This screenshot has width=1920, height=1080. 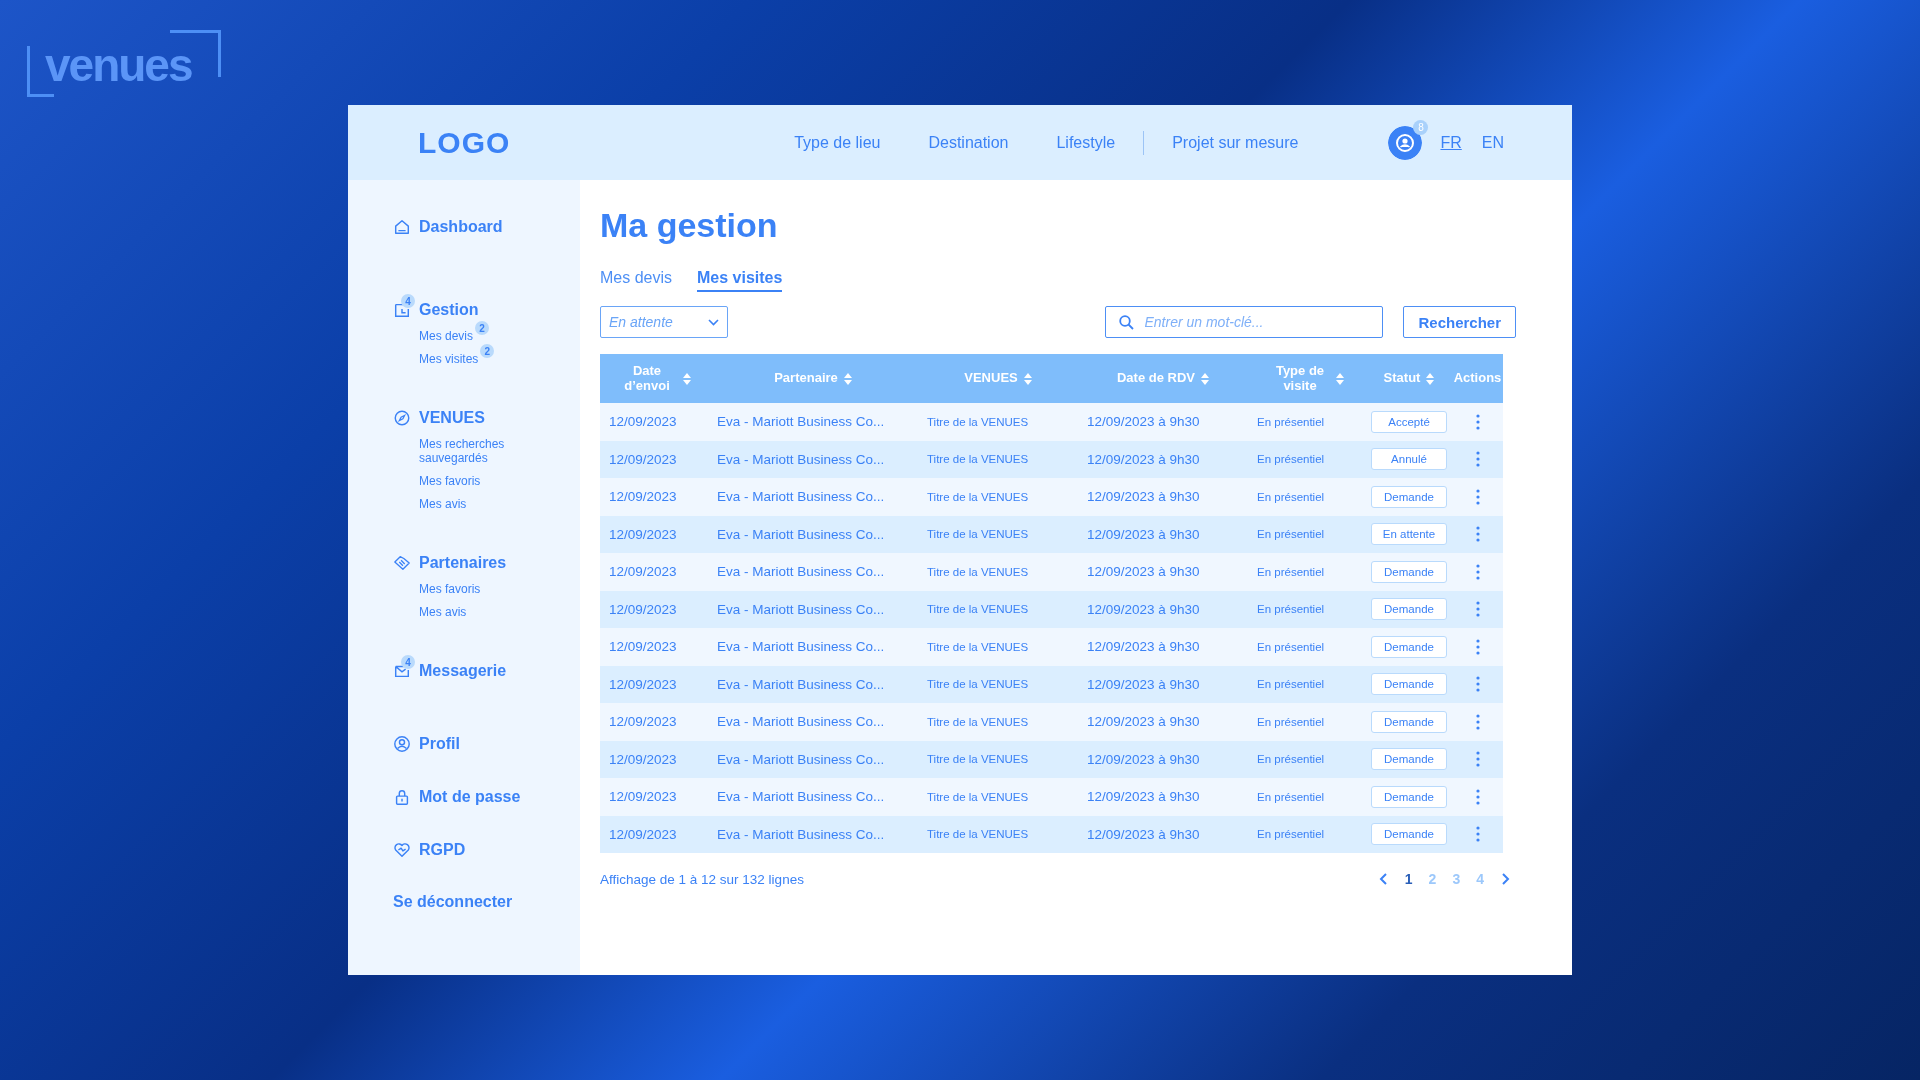 I want to click on sidebar-item: RGPD, so click(x=486, y=845).